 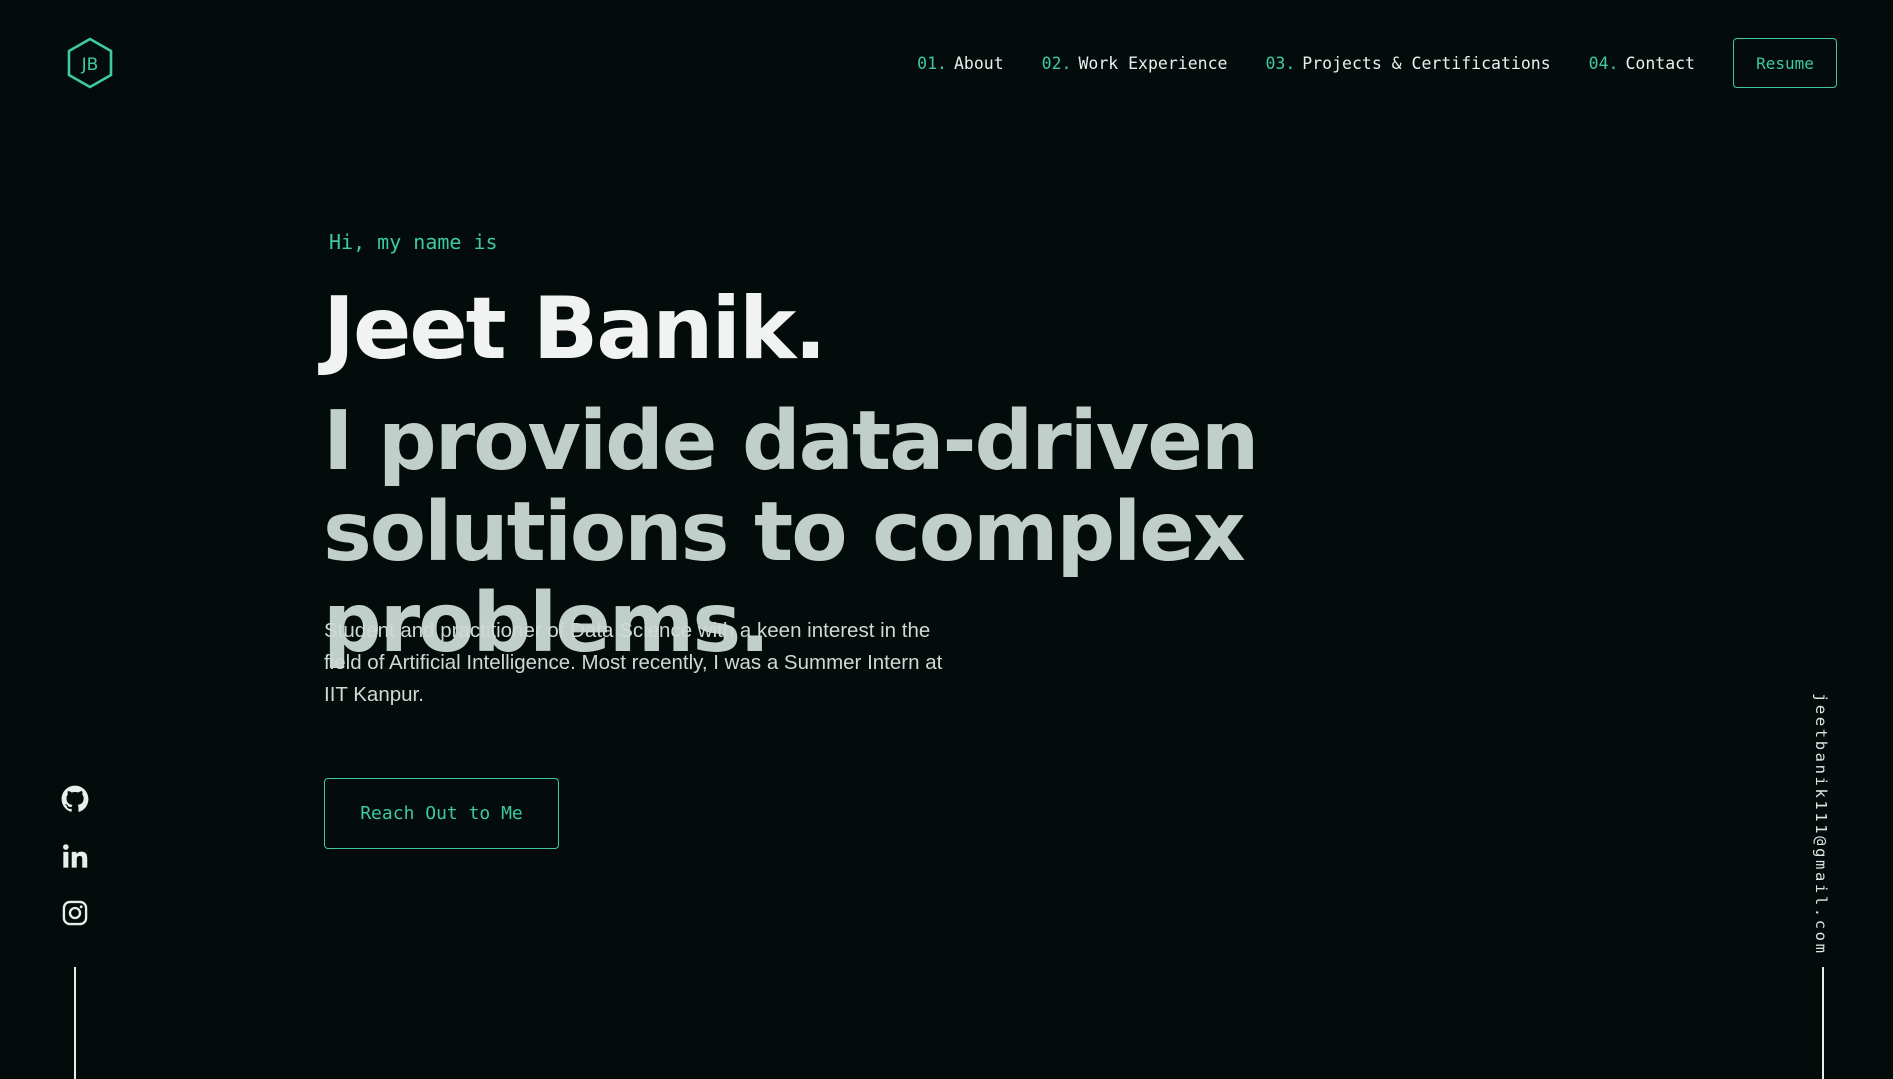 I want to click on nav-label: Projects & Certifications, so click(x=1426, y=63).